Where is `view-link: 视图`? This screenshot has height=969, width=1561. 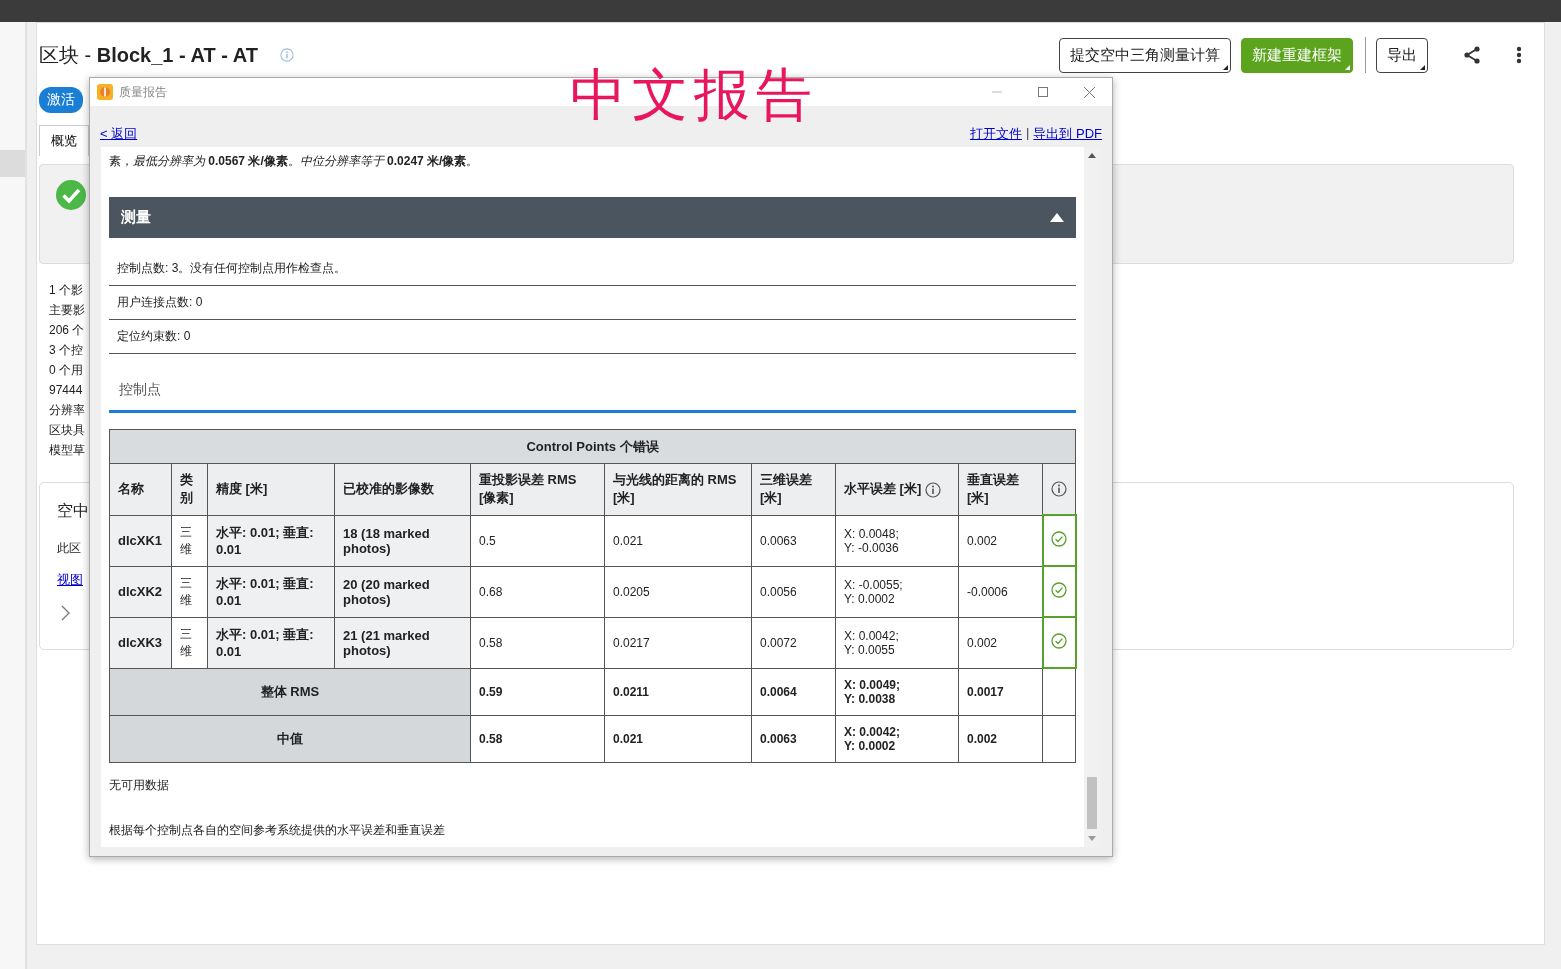 view-link: 视图 is located at coordinates (70, 580).